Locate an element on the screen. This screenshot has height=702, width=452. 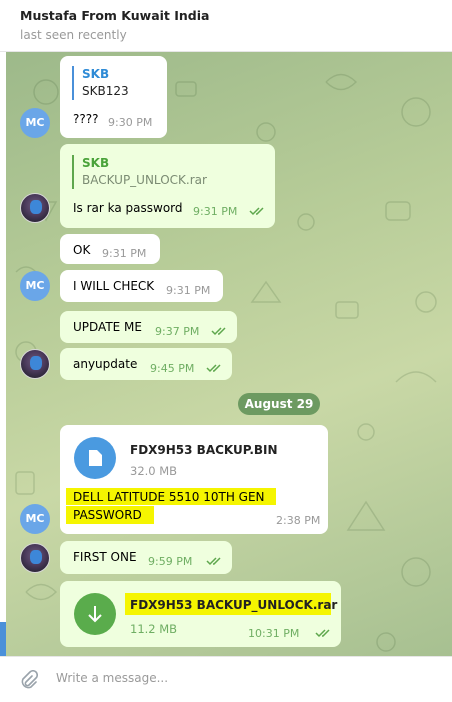
reply-text: SKB123 is located at coordinates (105, 91).